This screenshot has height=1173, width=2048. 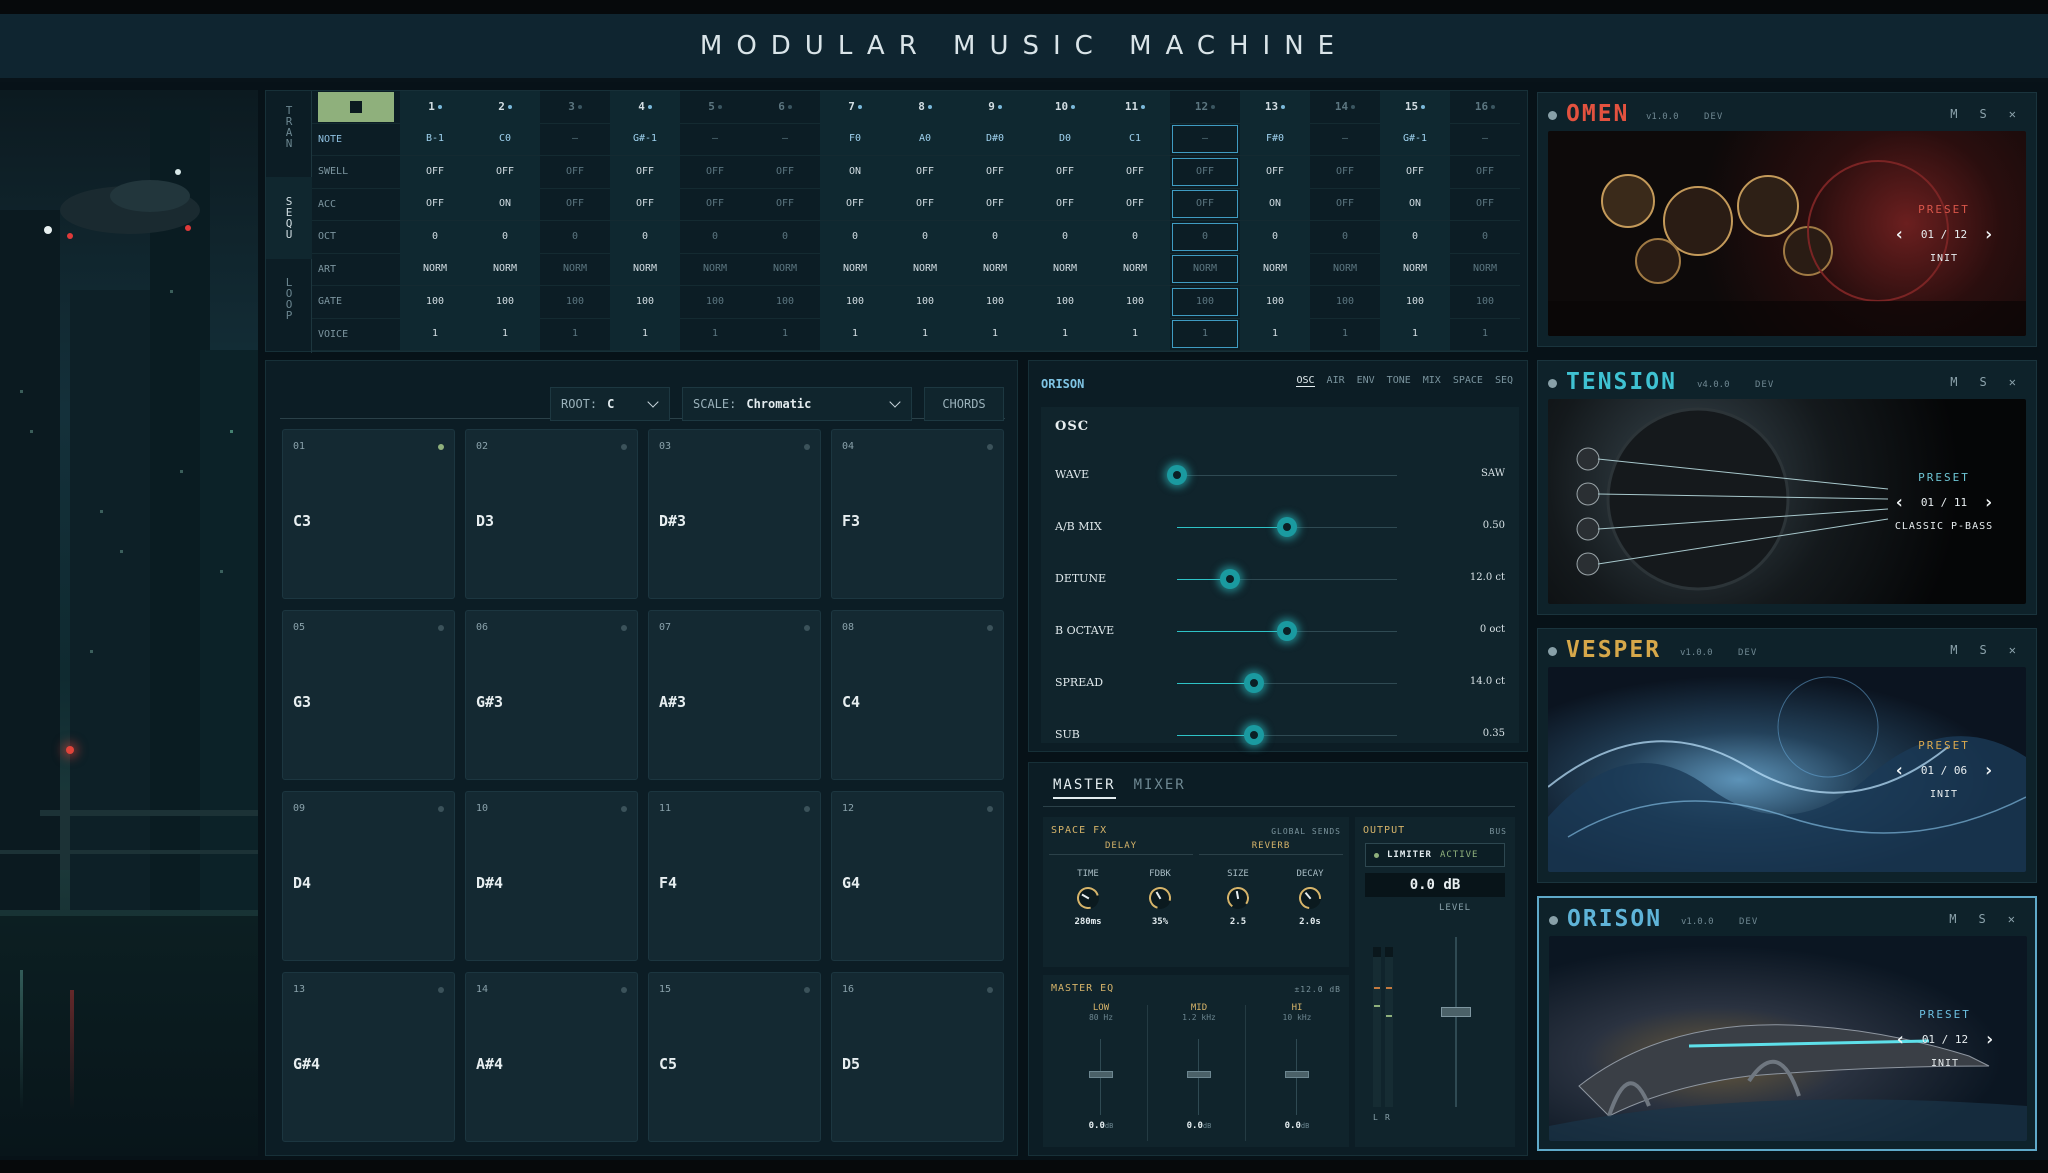 What do you see at coordinates (435, 139) in the screenshot?
I see `seq-cell: B-1` at bounding box center [435, 139].